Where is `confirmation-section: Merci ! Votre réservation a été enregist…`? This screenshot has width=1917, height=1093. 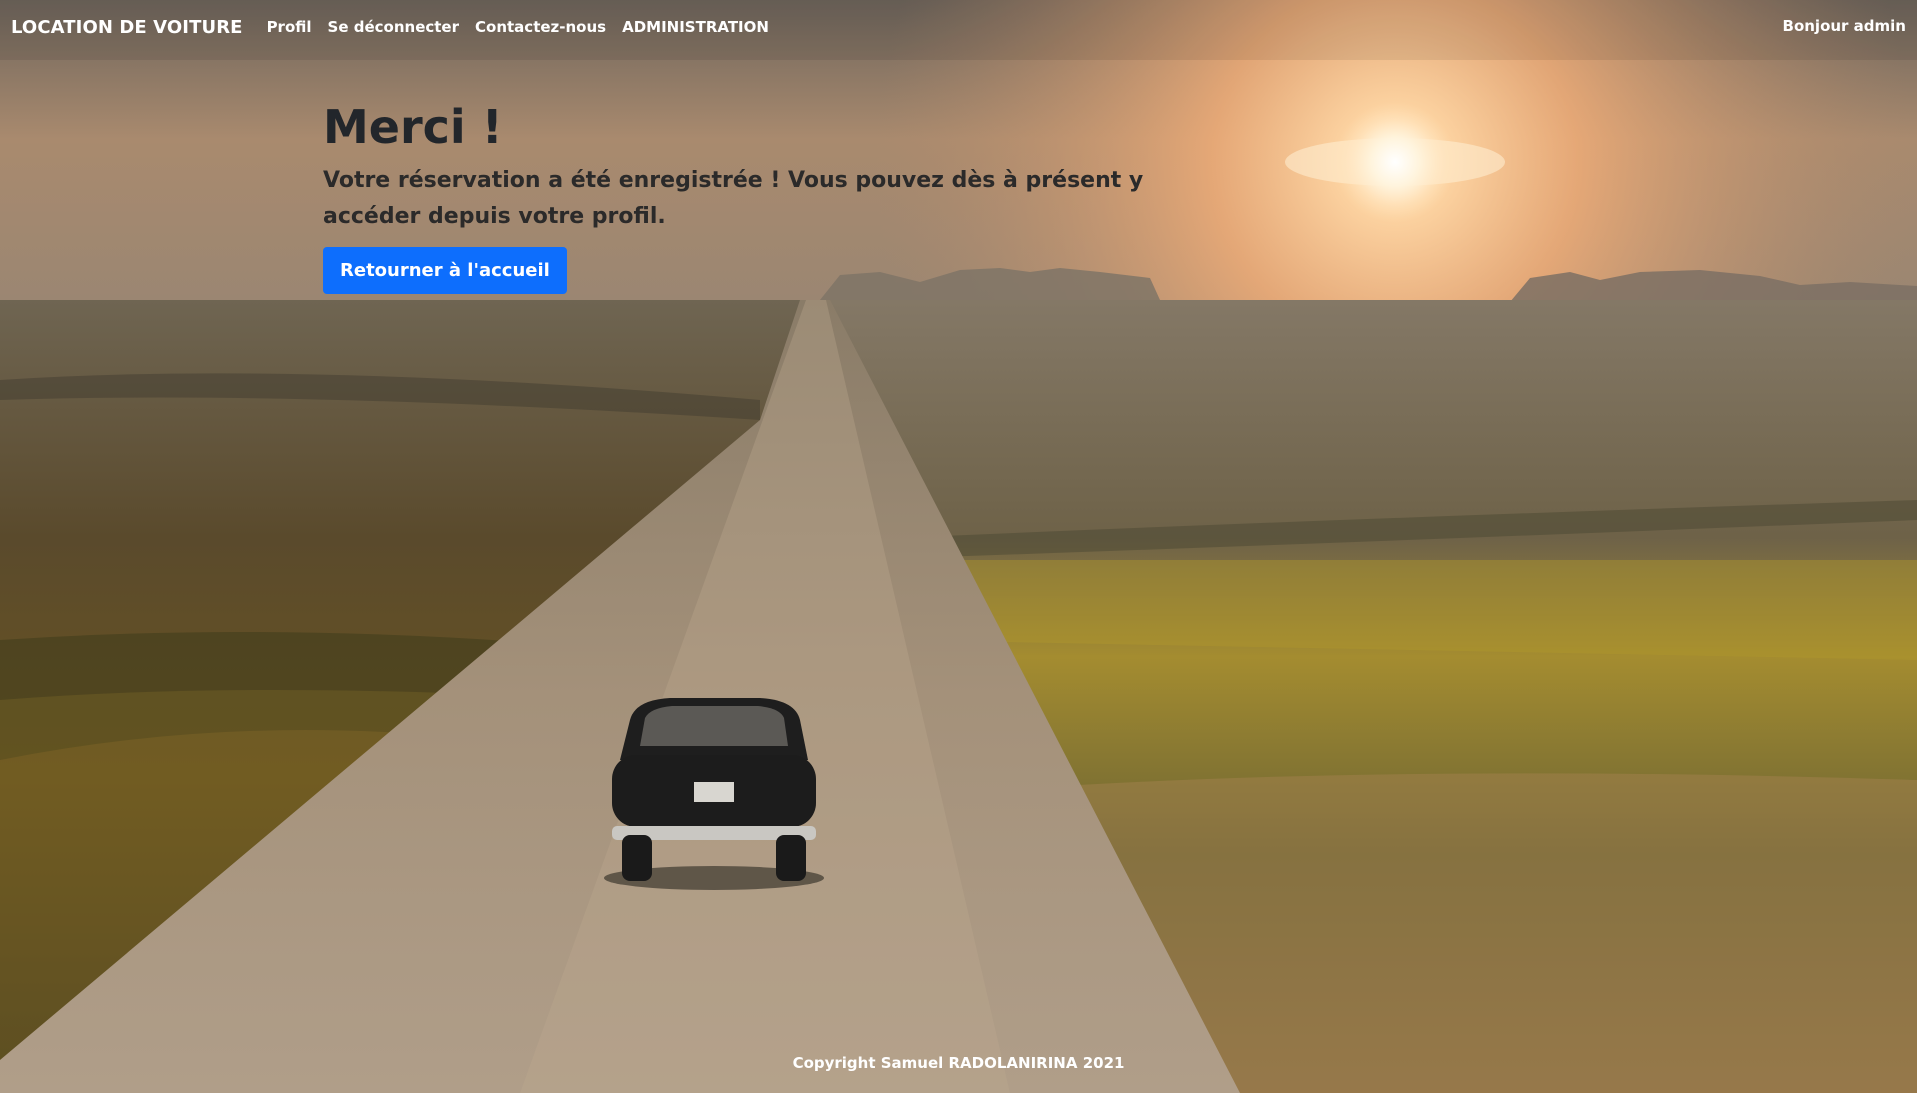
confirmation-section: Merci ! Votre réservation a été enregist… is located at coordinates (763, 197).